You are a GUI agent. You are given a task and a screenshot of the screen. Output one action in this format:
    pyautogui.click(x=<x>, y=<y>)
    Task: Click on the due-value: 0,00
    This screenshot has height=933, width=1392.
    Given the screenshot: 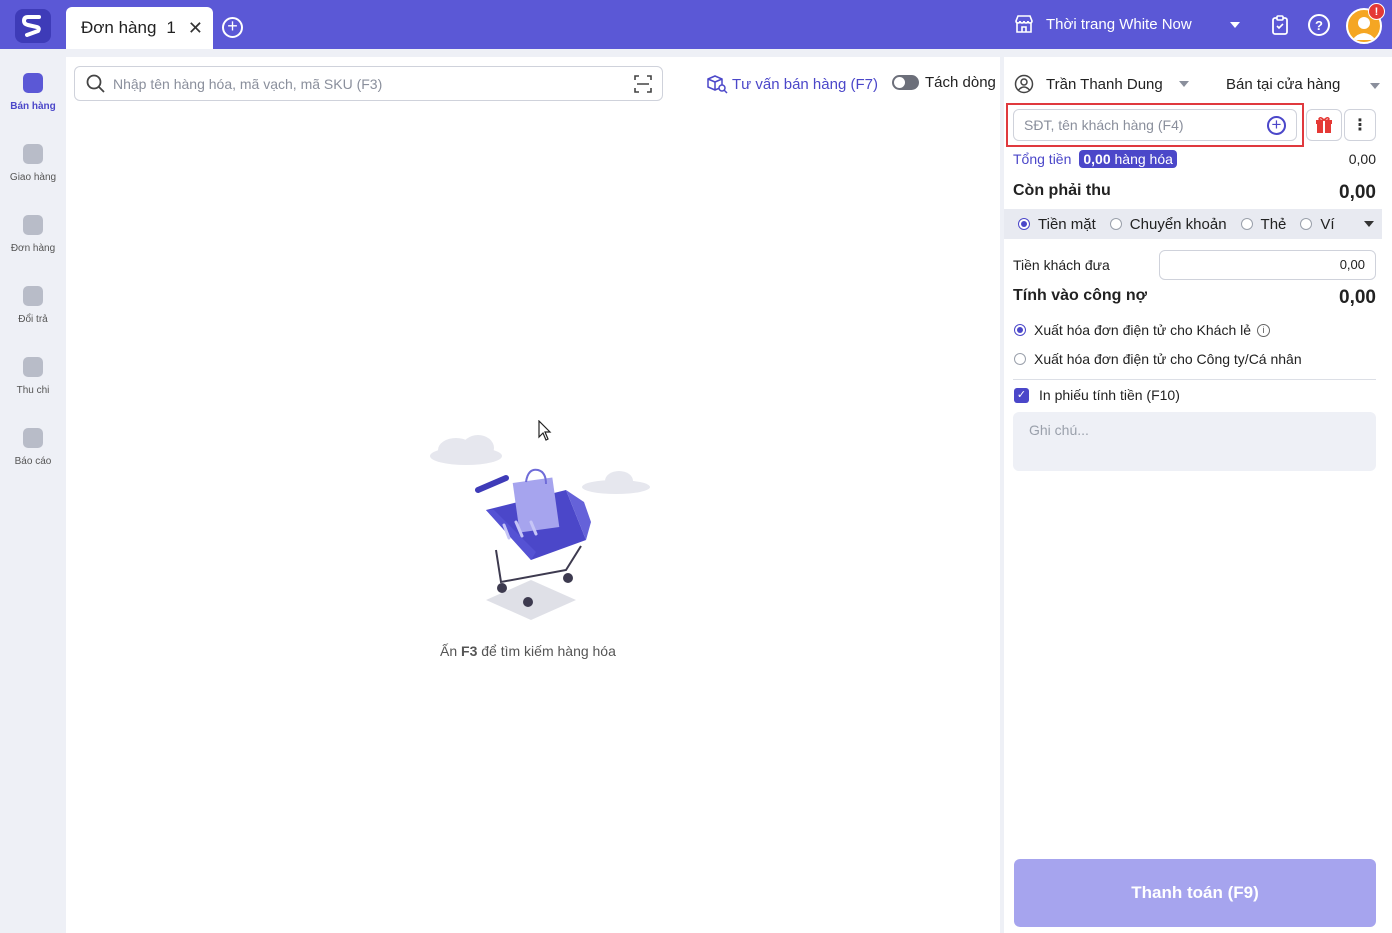 What is the action you would take?
    pyautogui.click(x=1357, y=192)
    